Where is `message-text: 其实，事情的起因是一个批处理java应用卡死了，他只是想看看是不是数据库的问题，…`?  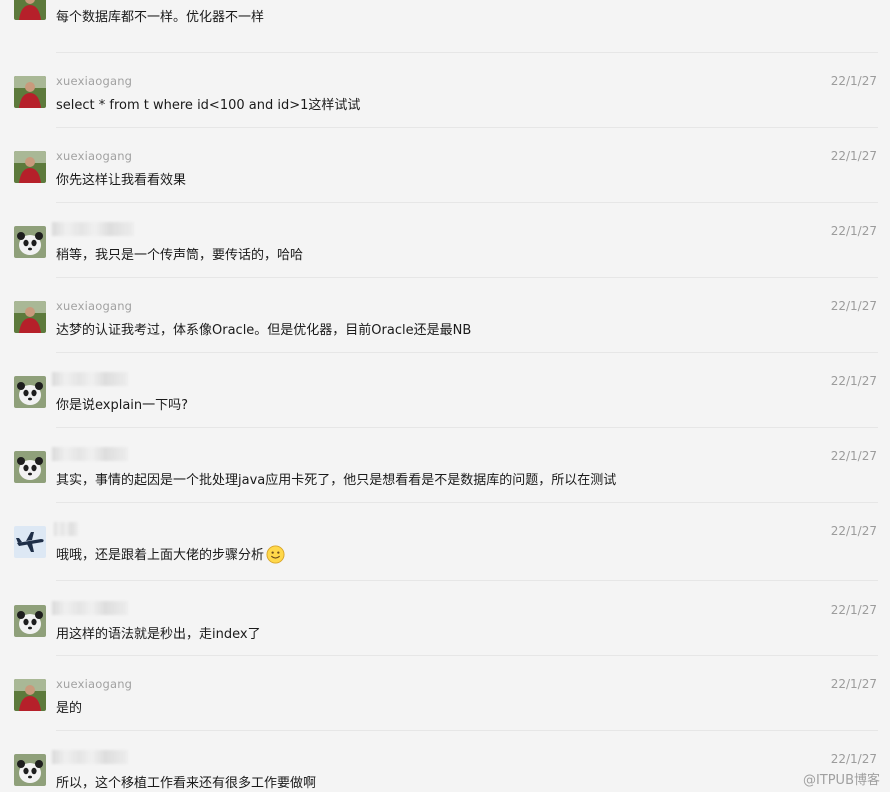
message-text: 其实，事情的起因是一个批处理java应用卡死了，他只是想看看是不是数据库的问题，… is located at coordinates (336, 480).